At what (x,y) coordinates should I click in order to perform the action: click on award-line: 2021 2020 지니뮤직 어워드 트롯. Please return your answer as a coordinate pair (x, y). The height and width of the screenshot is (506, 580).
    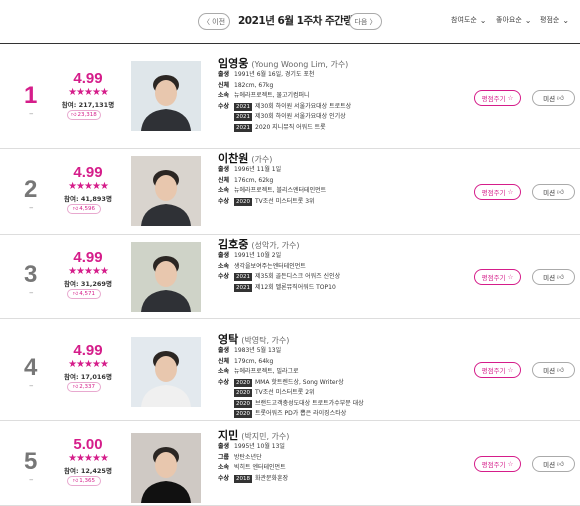
    Looking at the image, I should click on (284, 128).